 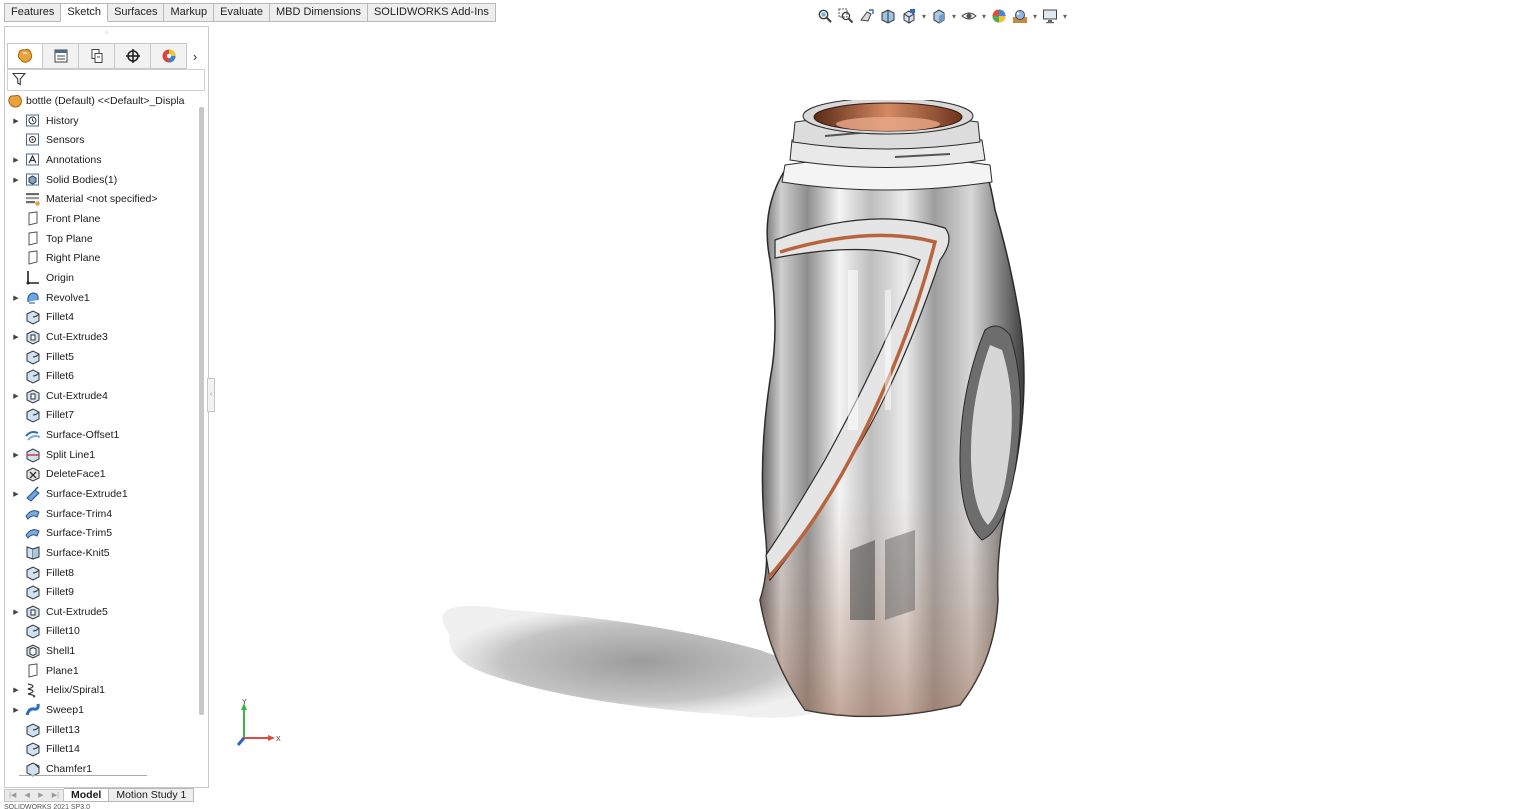 What do you see at coordinates (103, 239) in the screenshot?
I see `tree-item-top-plane: Top Plane` at bounding box center [103, 239].